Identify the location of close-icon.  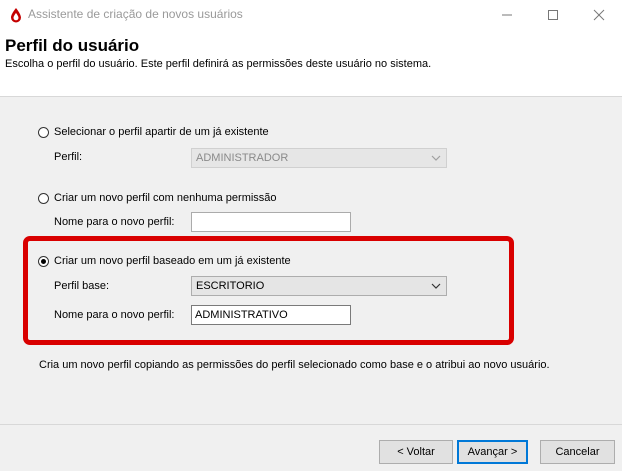
(599, 15).